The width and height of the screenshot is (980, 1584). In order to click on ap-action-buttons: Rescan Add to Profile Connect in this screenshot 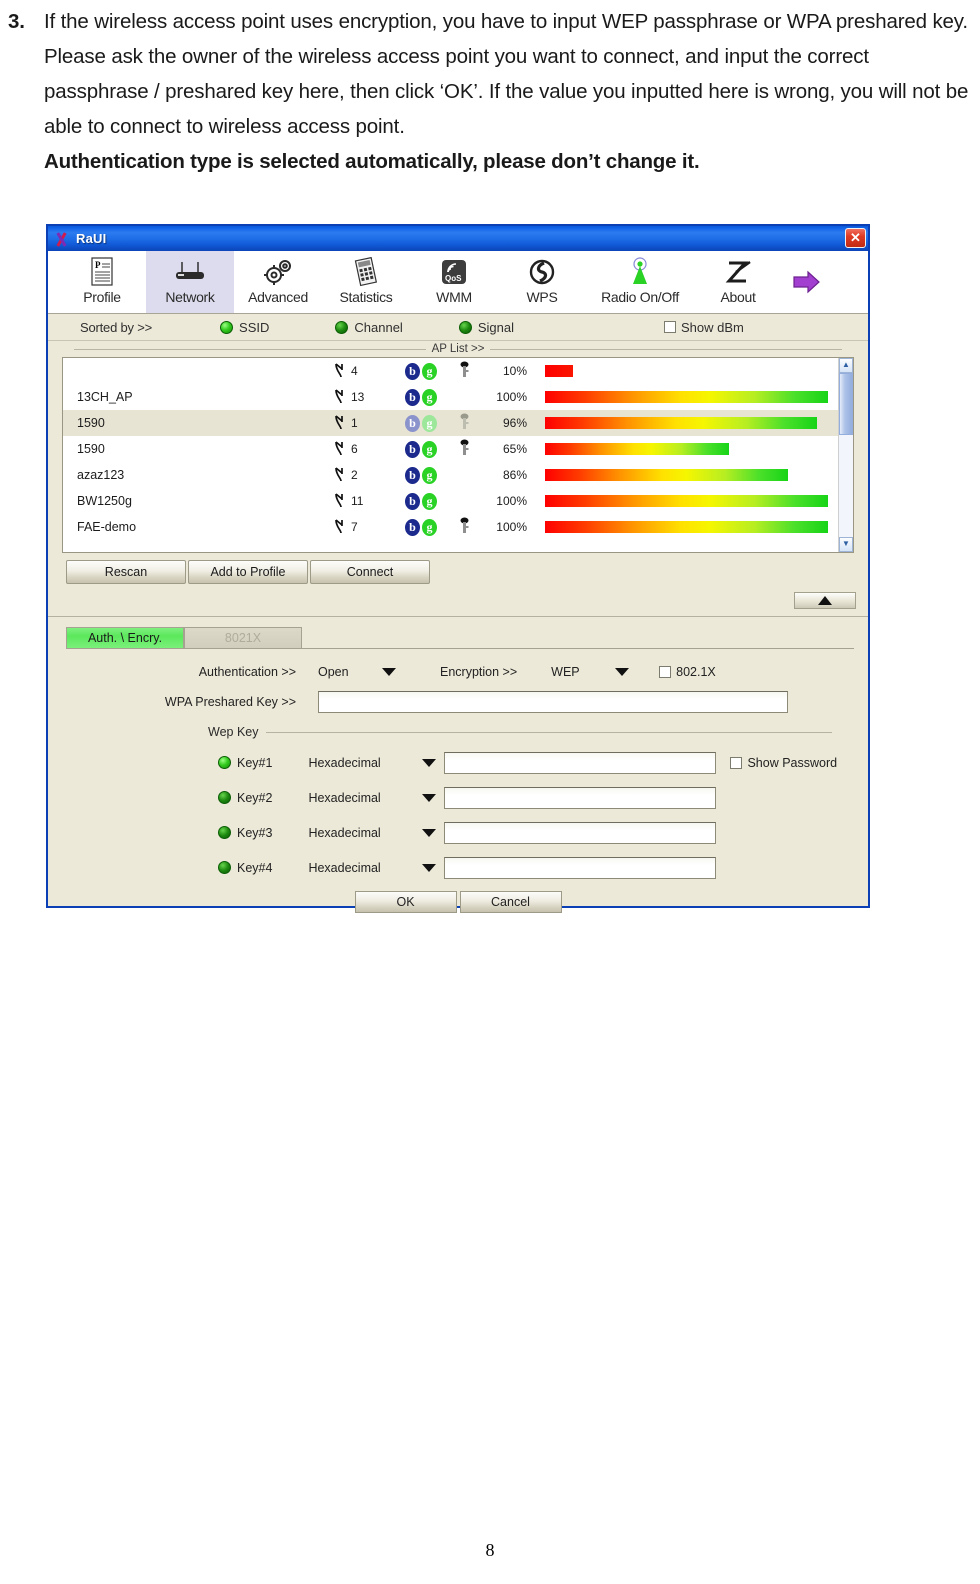, I will do `click(458, 568)`.